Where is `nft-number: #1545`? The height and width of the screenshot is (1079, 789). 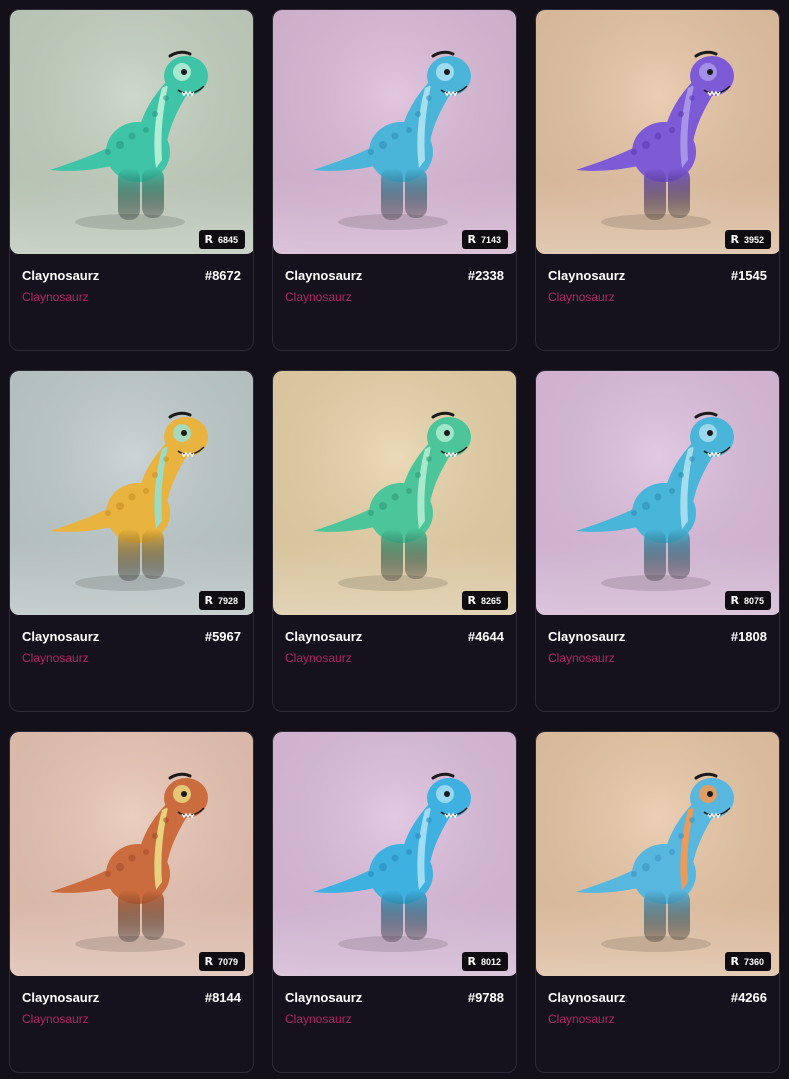
nft-number: #1545 is located at coordinates (748, 275).